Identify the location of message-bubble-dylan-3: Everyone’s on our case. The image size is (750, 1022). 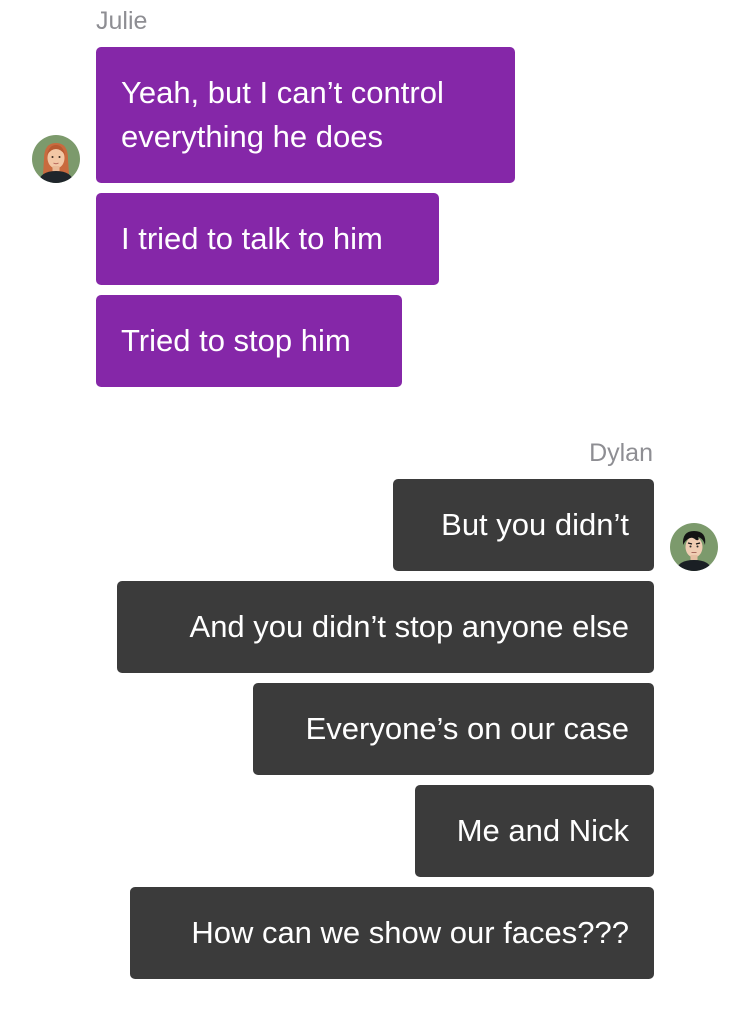
(453, 729).